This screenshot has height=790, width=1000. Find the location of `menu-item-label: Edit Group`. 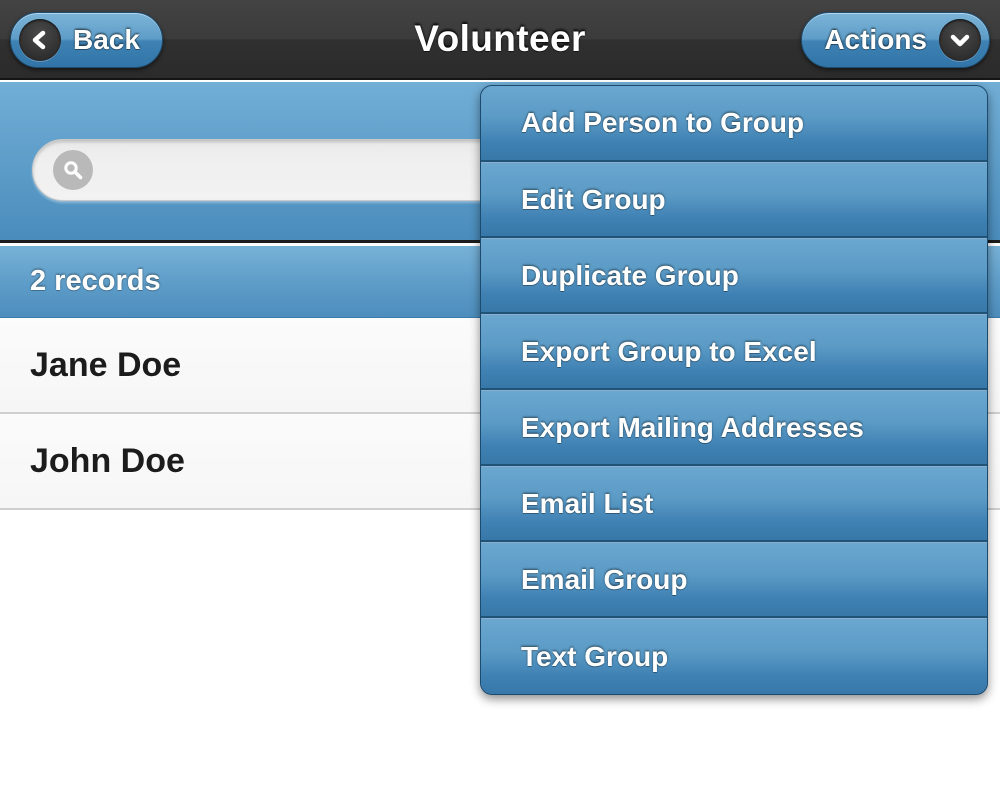

menu-item-label: Edit Group is located at coordinates (593, 199).